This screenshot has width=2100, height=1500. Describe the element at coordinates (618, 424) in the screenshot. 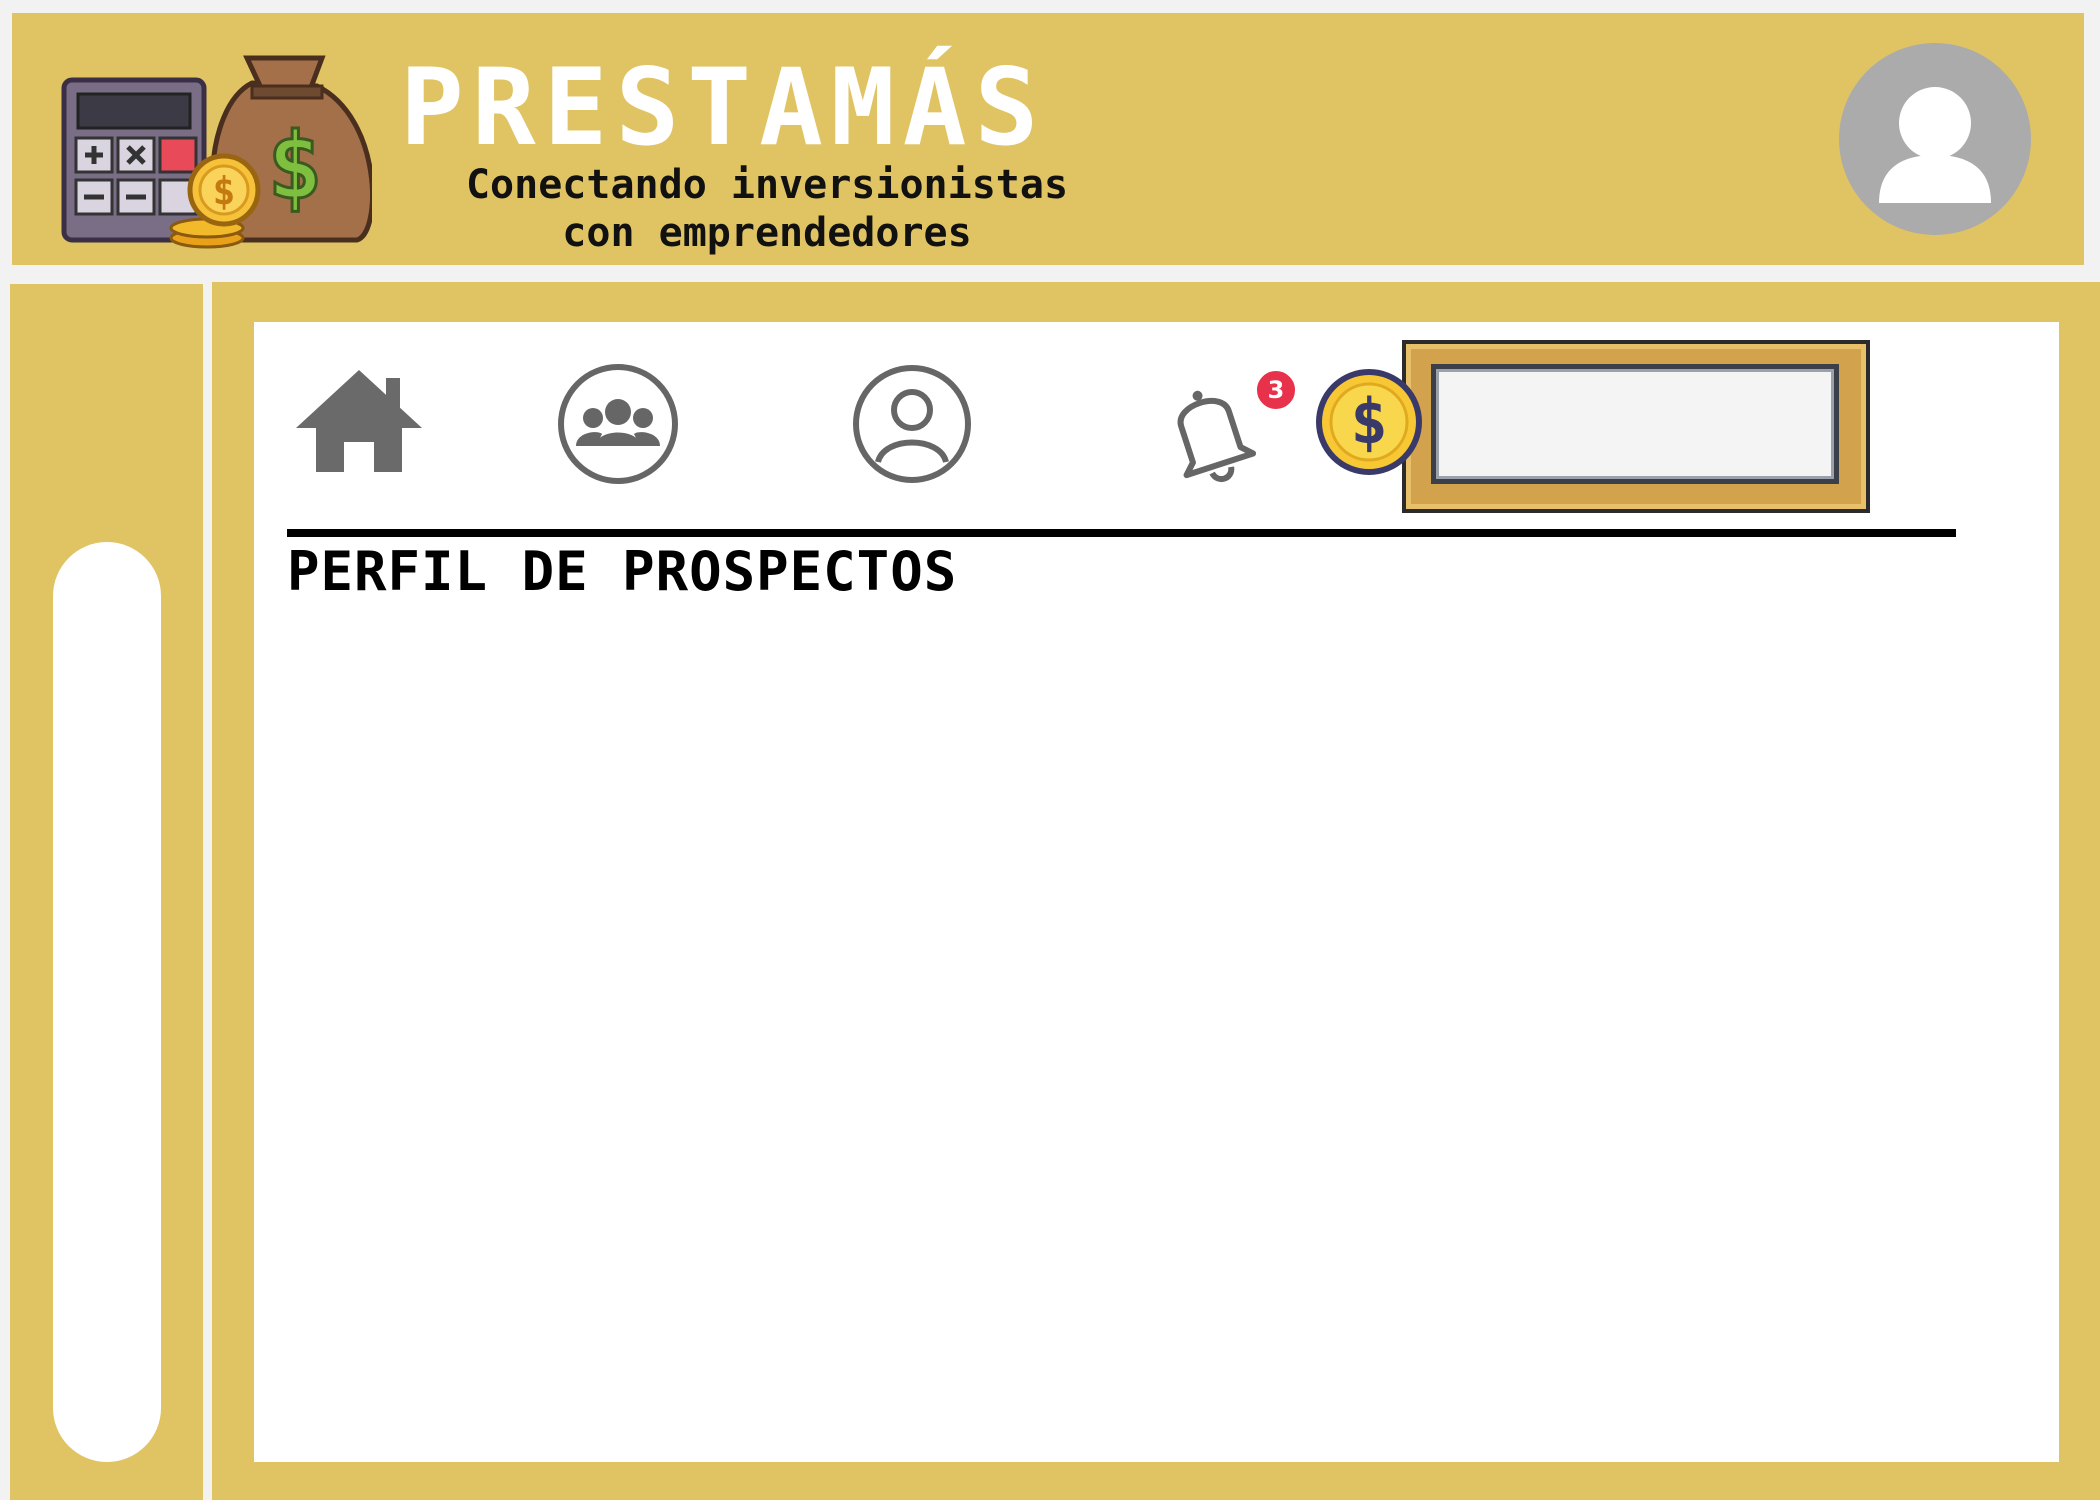

I see `group-icon` at that location.